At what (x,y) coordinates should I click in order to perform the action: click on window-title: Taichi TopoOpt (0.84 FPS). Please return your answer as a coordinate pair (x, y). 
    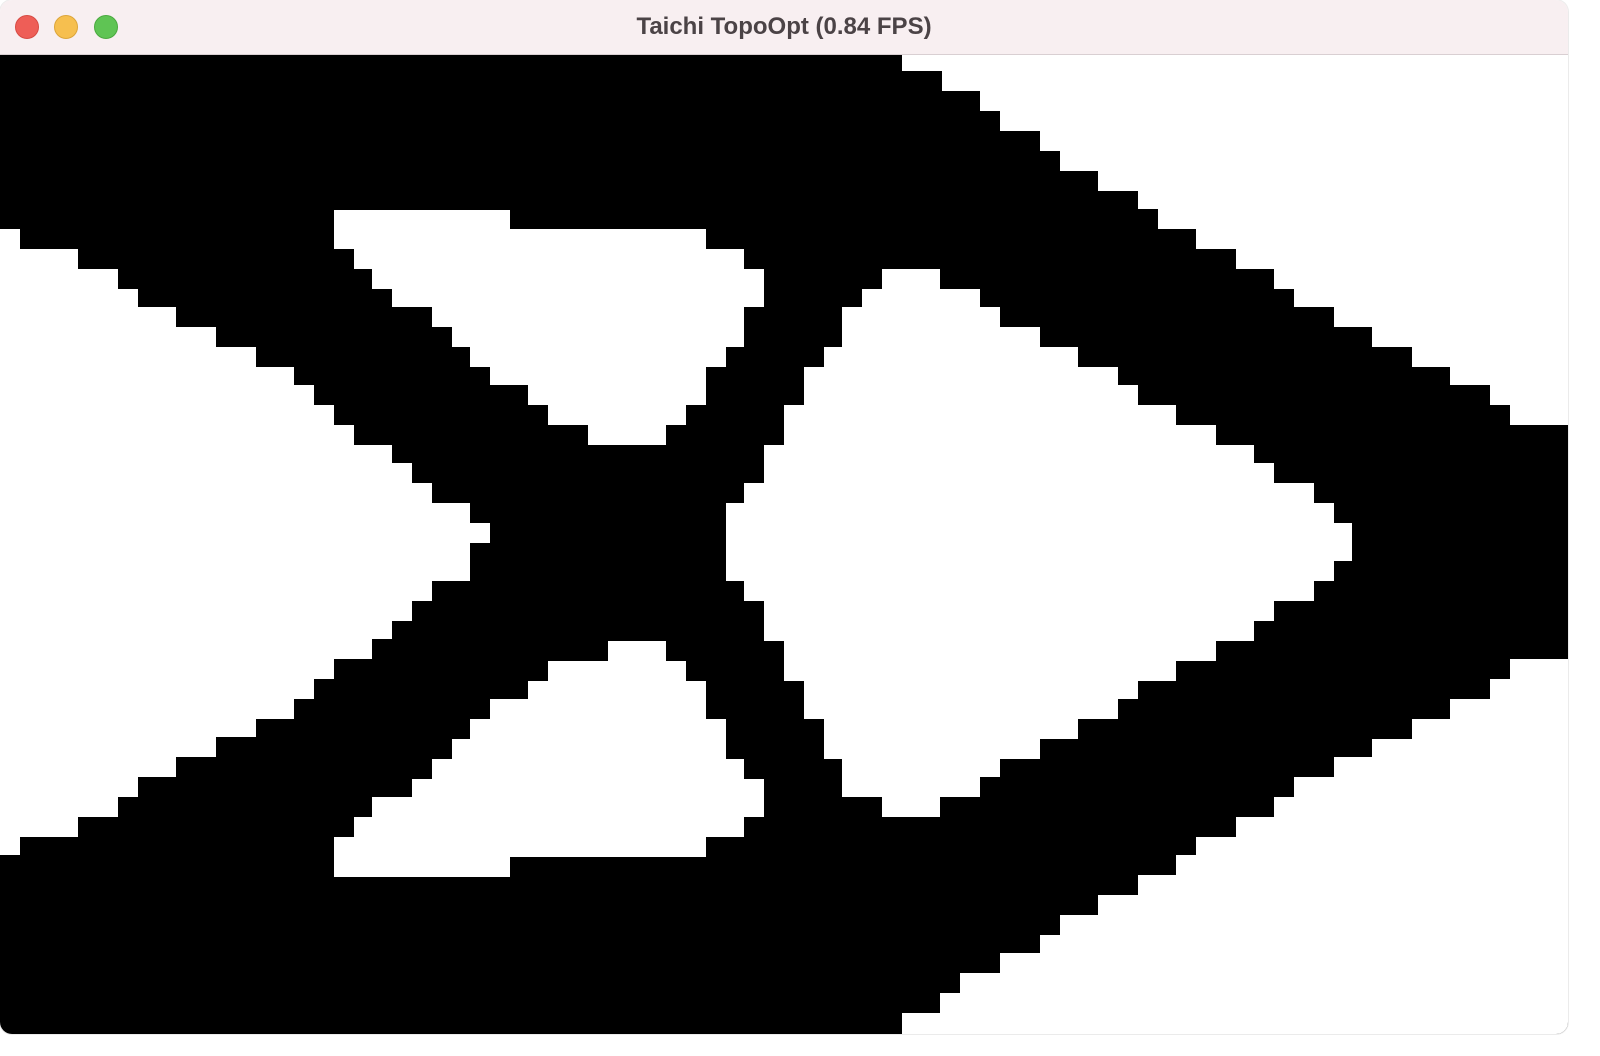
    Looking at the image, I should click on (784, 26).